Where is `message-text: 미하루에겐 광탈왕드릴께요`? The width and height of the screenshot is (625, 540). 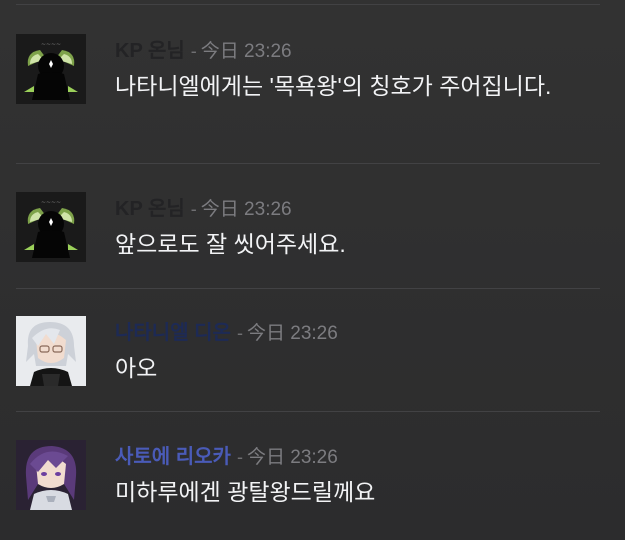
message-text: 미하루에겐 광탈왕드릴께요 is located at coordinates (245, 492).